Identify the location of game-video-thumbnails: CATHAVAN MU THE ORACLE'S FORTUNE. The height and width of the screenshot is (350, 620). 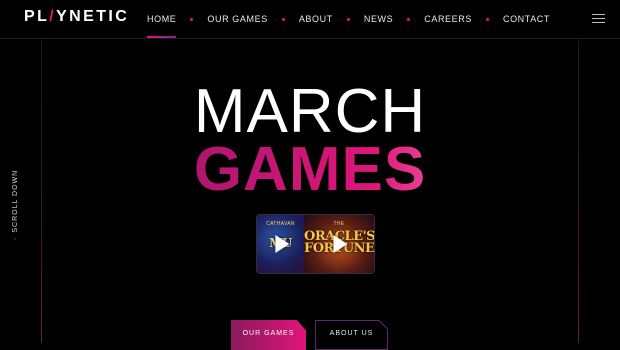
(315, 244).